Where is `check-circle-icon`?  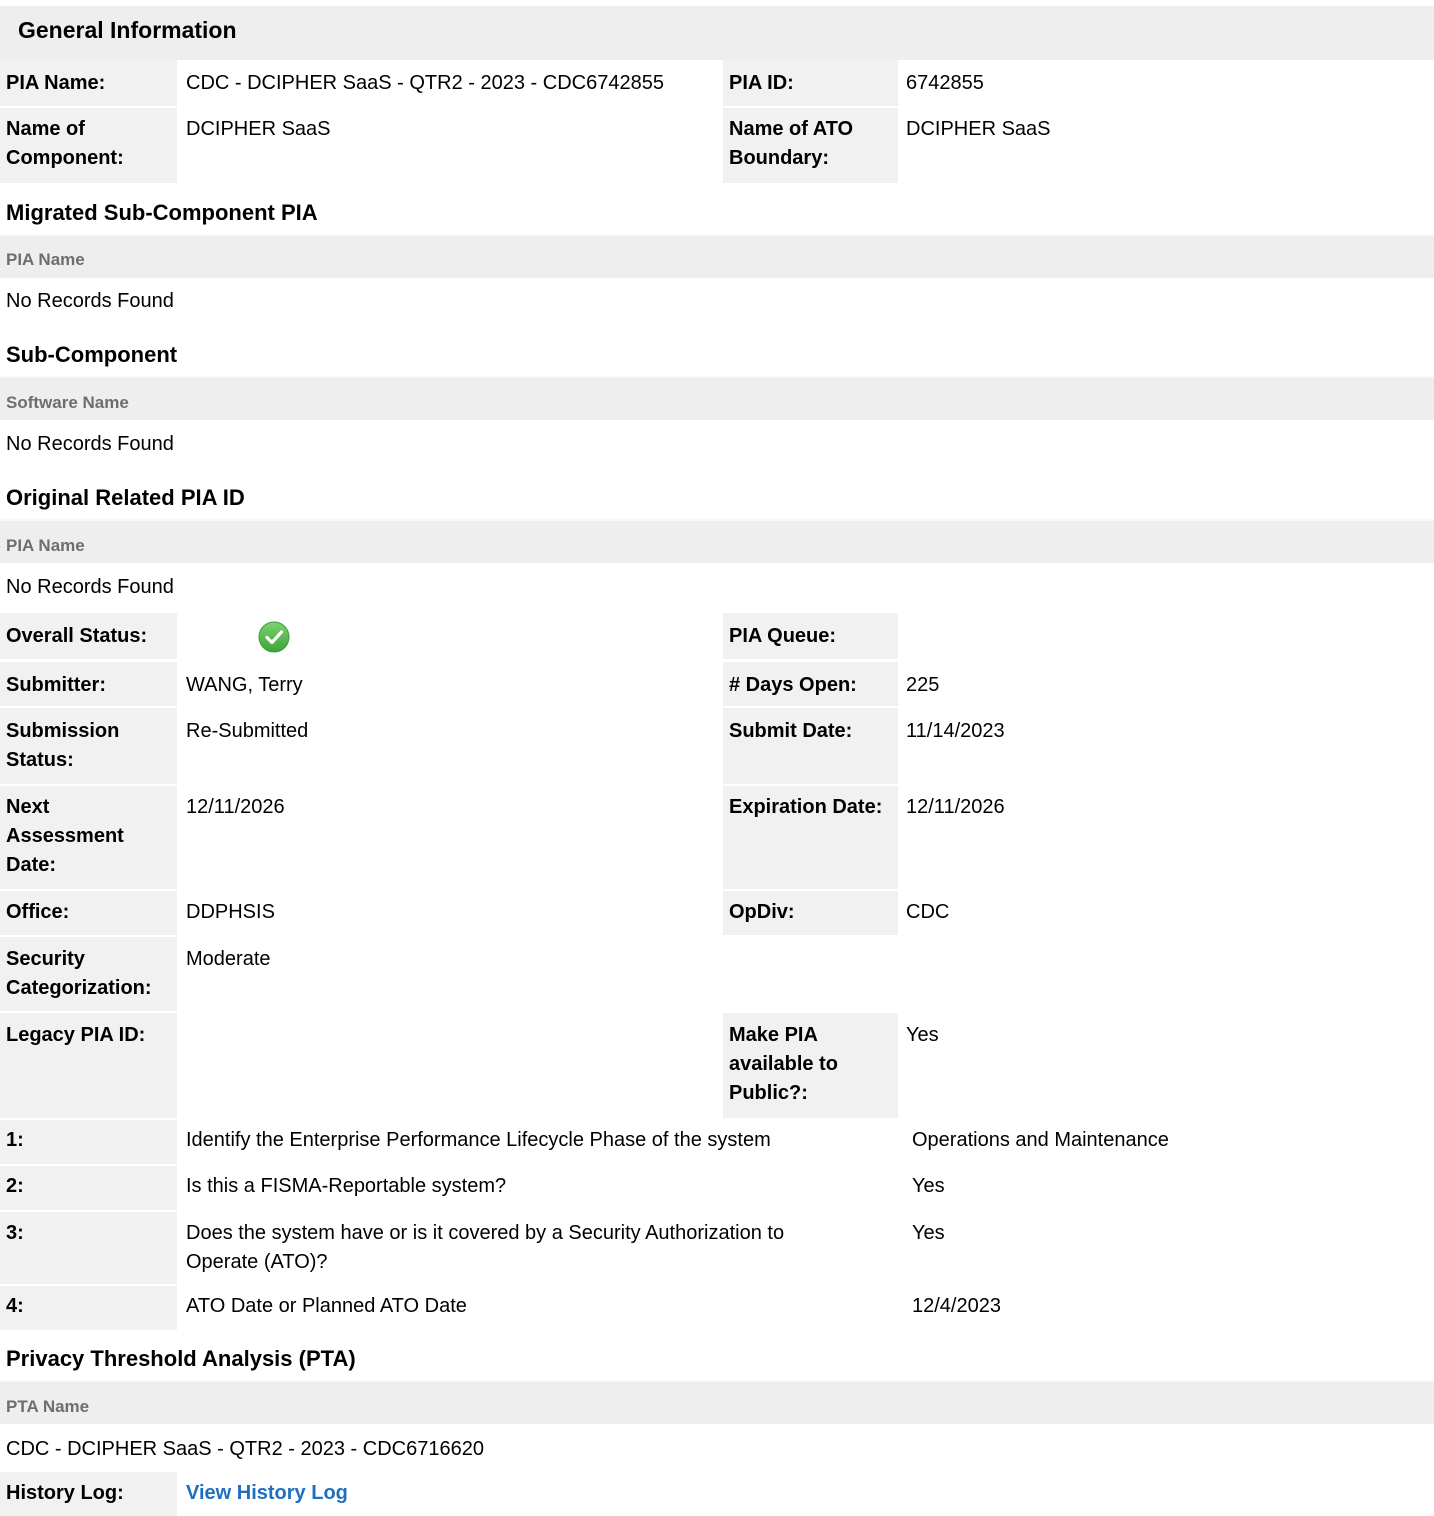 check-circle-icon is located at coordinates (274, 637).